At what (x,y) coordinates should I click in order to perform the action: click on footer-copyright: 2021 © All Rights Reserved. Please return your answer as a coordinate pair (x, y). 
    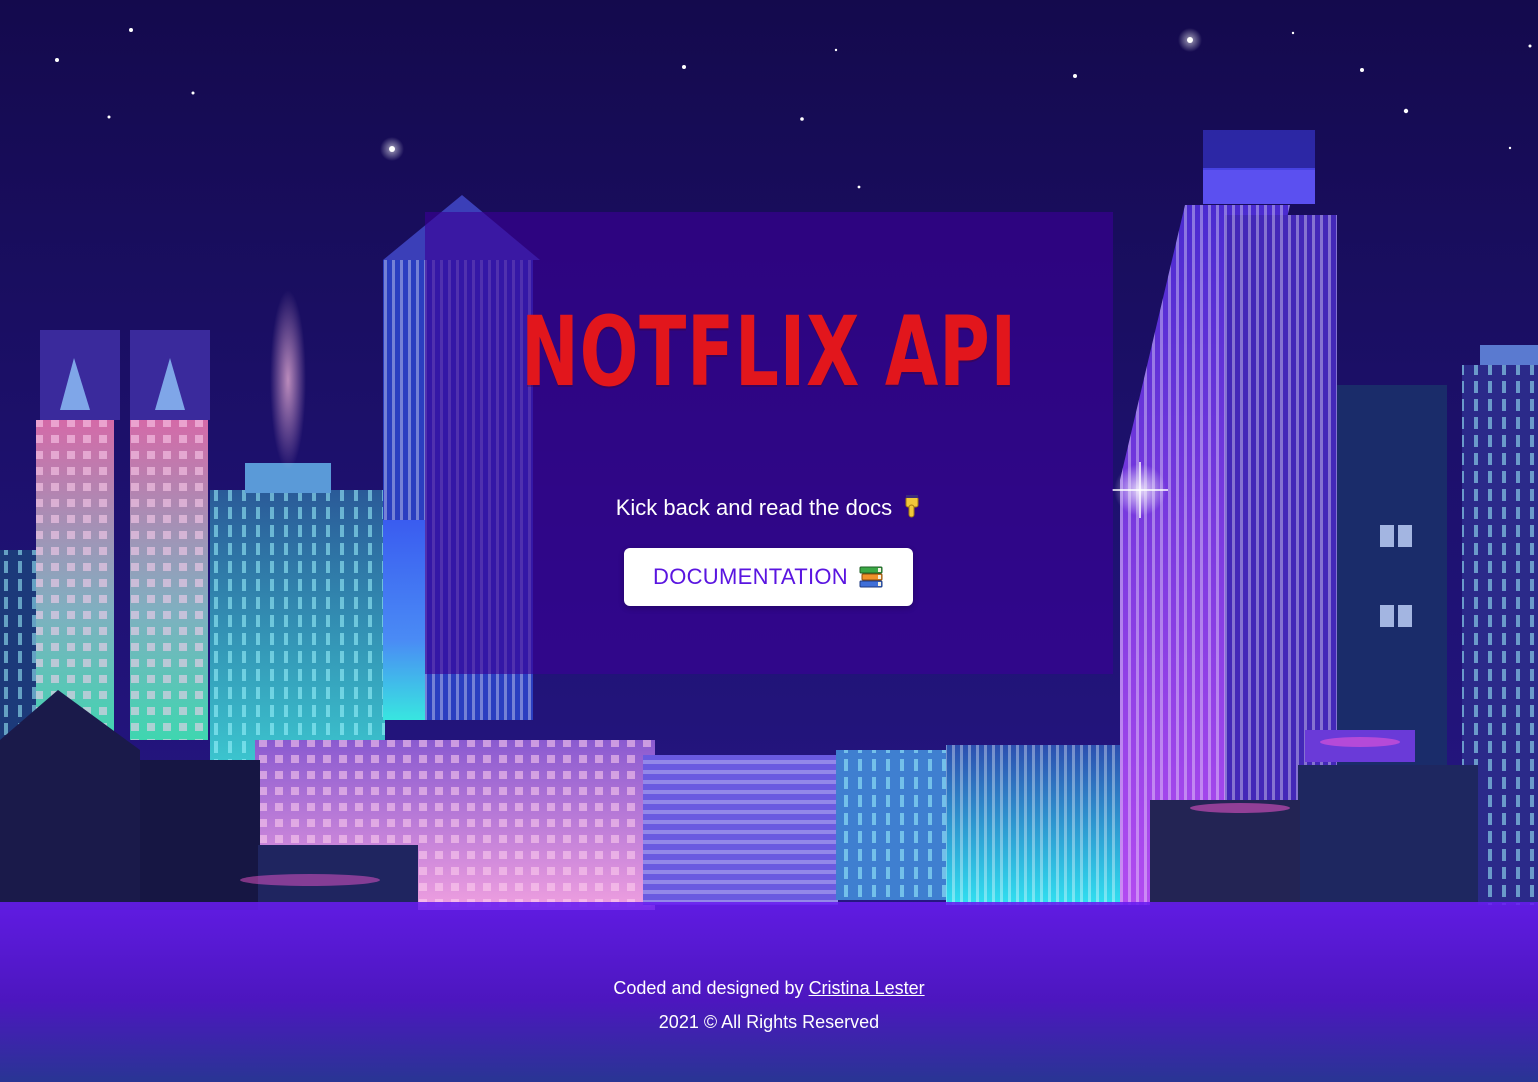
    Looking at the image, I should click on (769, 1022).